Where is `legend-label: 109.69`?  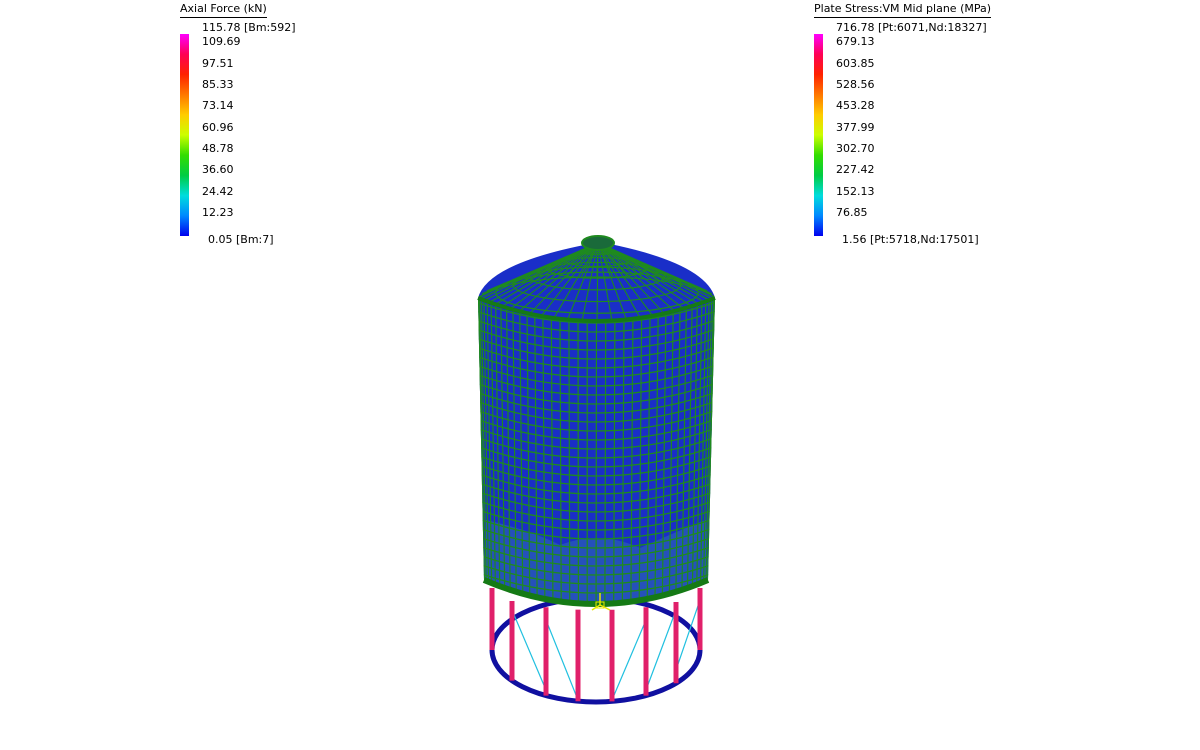 legend-label: 109.69 is located at coordinates (221, 41).